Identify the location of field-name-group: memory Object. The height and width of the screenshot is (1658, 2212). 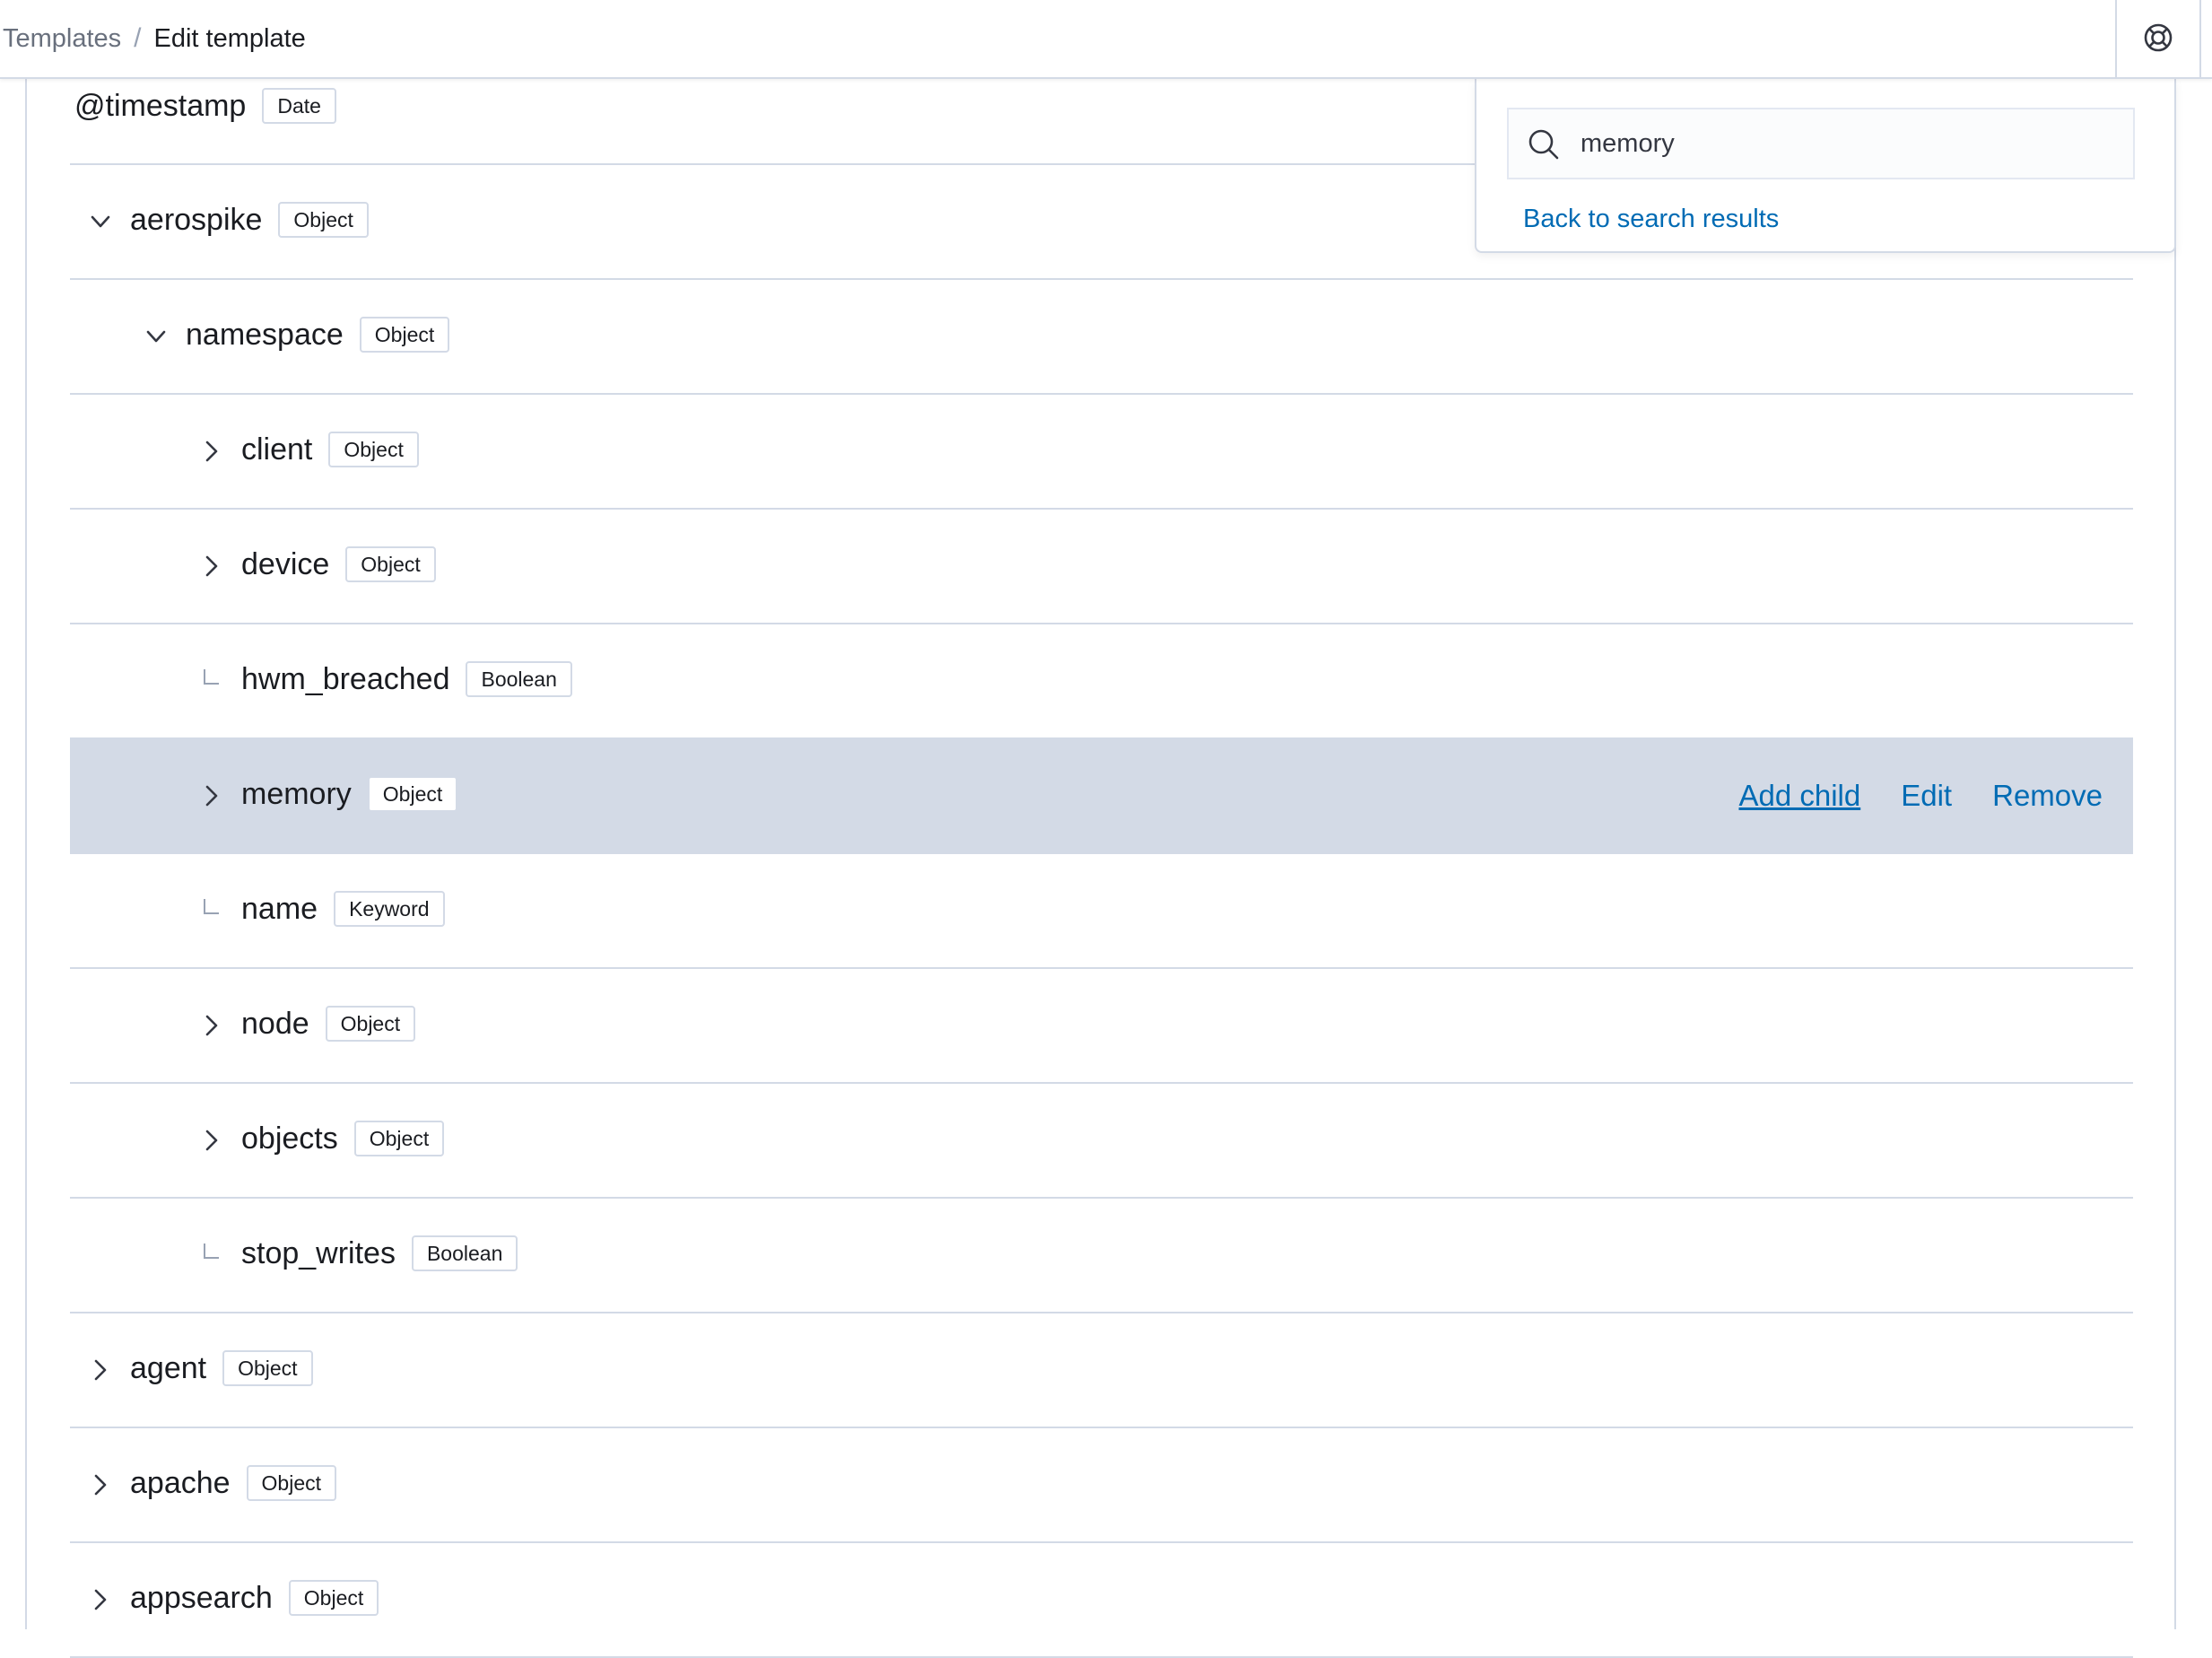
(350, 794).